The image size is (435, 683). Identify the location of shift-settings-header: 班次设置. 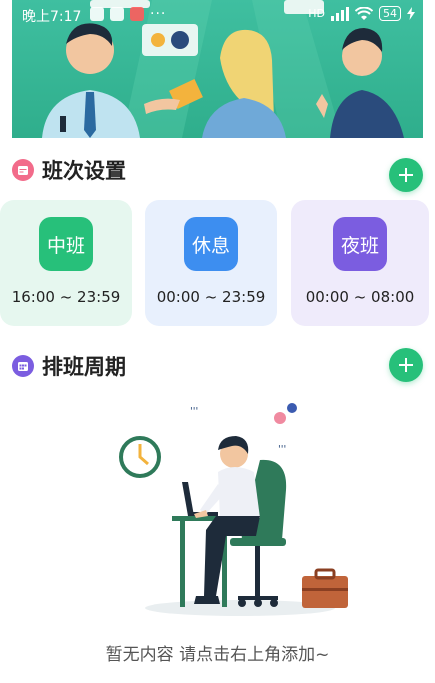
(69, 170).